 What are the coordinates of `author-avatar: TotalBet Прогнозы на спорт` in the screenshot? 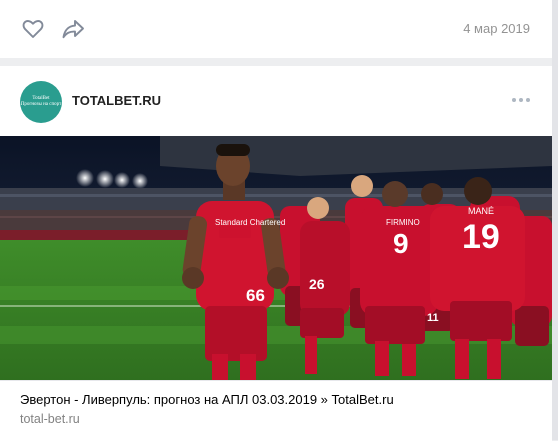 It's located at (41, 102).